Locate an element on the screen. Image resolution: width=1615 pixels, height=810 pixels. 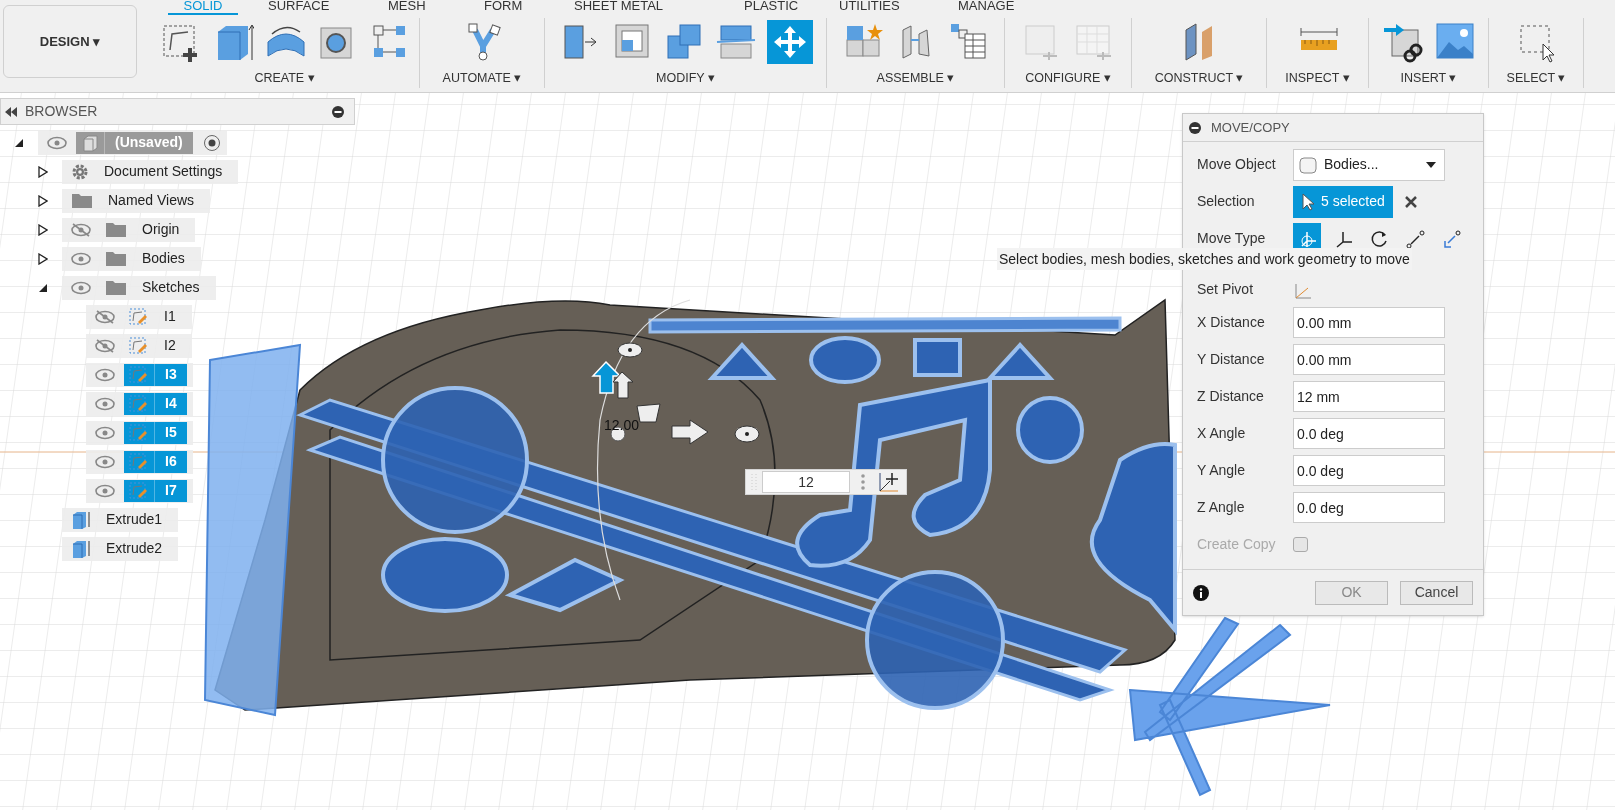
field-label: Selection is located at coordinates (1226, 201).